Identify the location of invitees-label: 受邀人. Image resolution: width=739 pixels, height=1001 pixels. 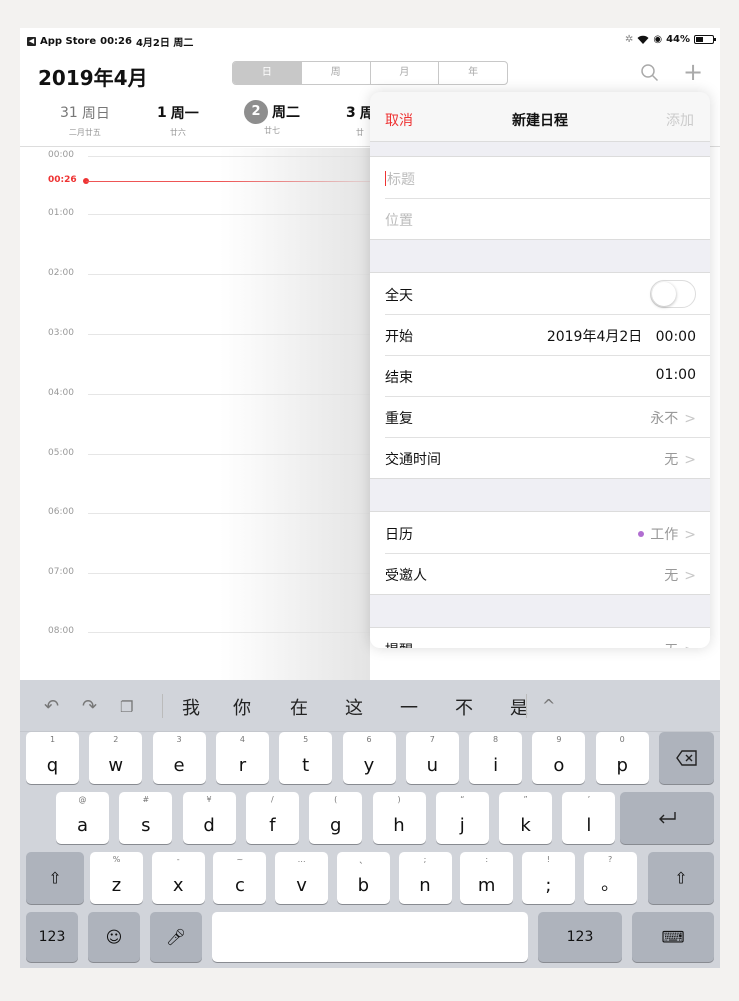
(406, 576).